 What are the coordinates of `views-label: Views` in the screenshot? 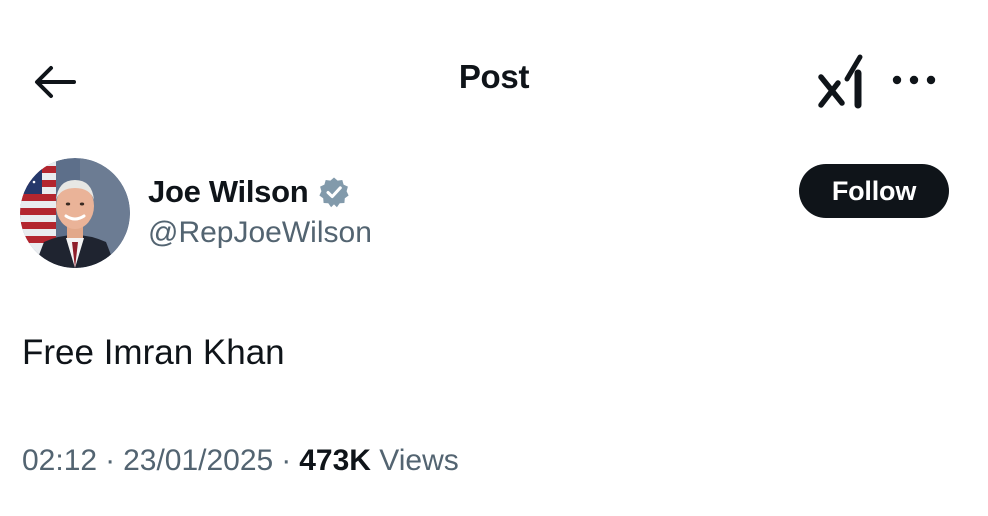 It's located at (419, 460).